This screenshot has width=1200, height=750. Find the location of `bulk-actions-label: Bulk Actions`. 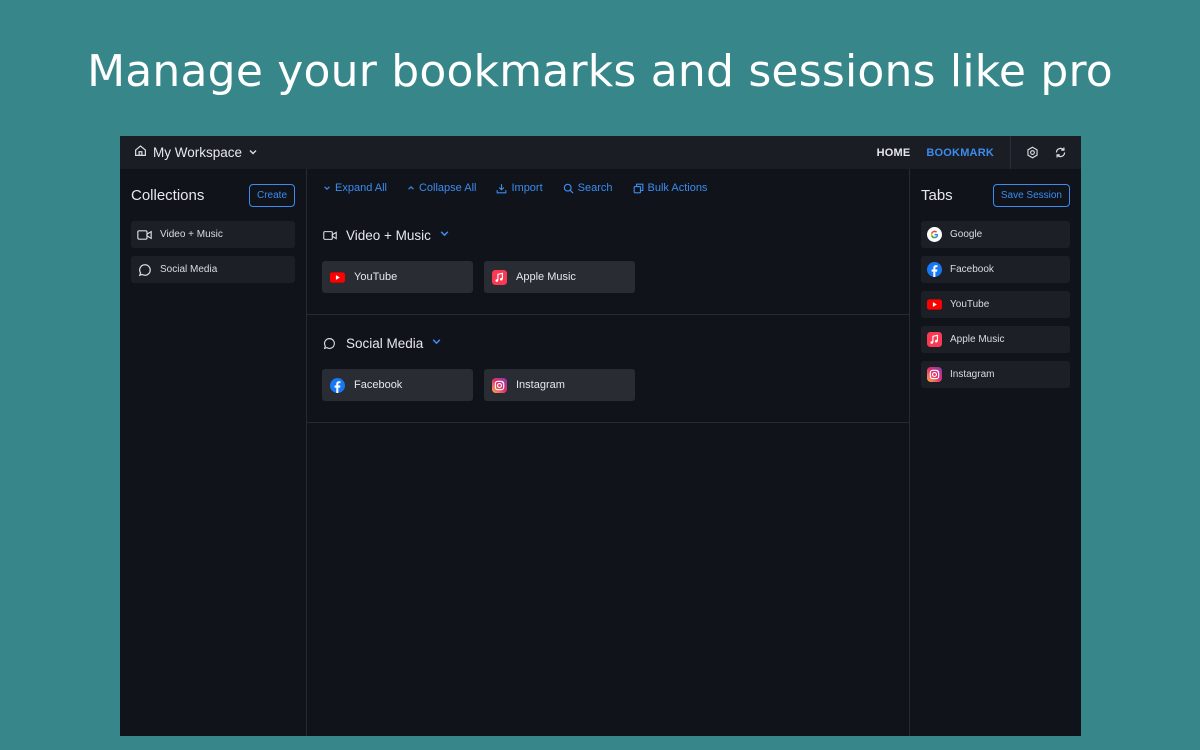

bulk-actions-label: Bulk Actions is located at coordinates (677, 188).